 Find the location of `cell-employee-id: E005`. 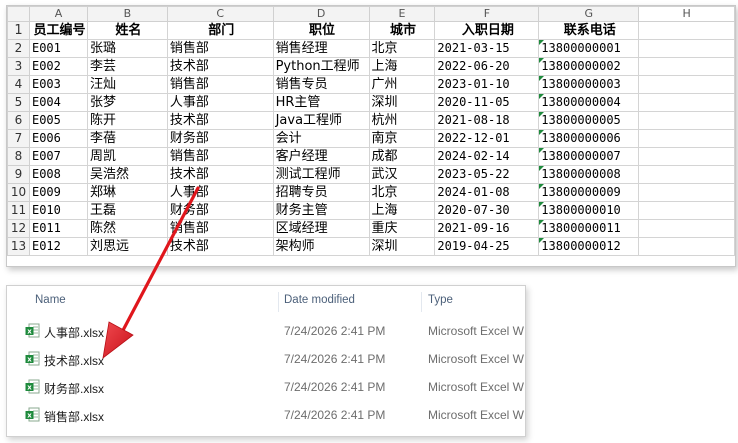

cell-employee-id: E005 is located at coordinates (58, 120).